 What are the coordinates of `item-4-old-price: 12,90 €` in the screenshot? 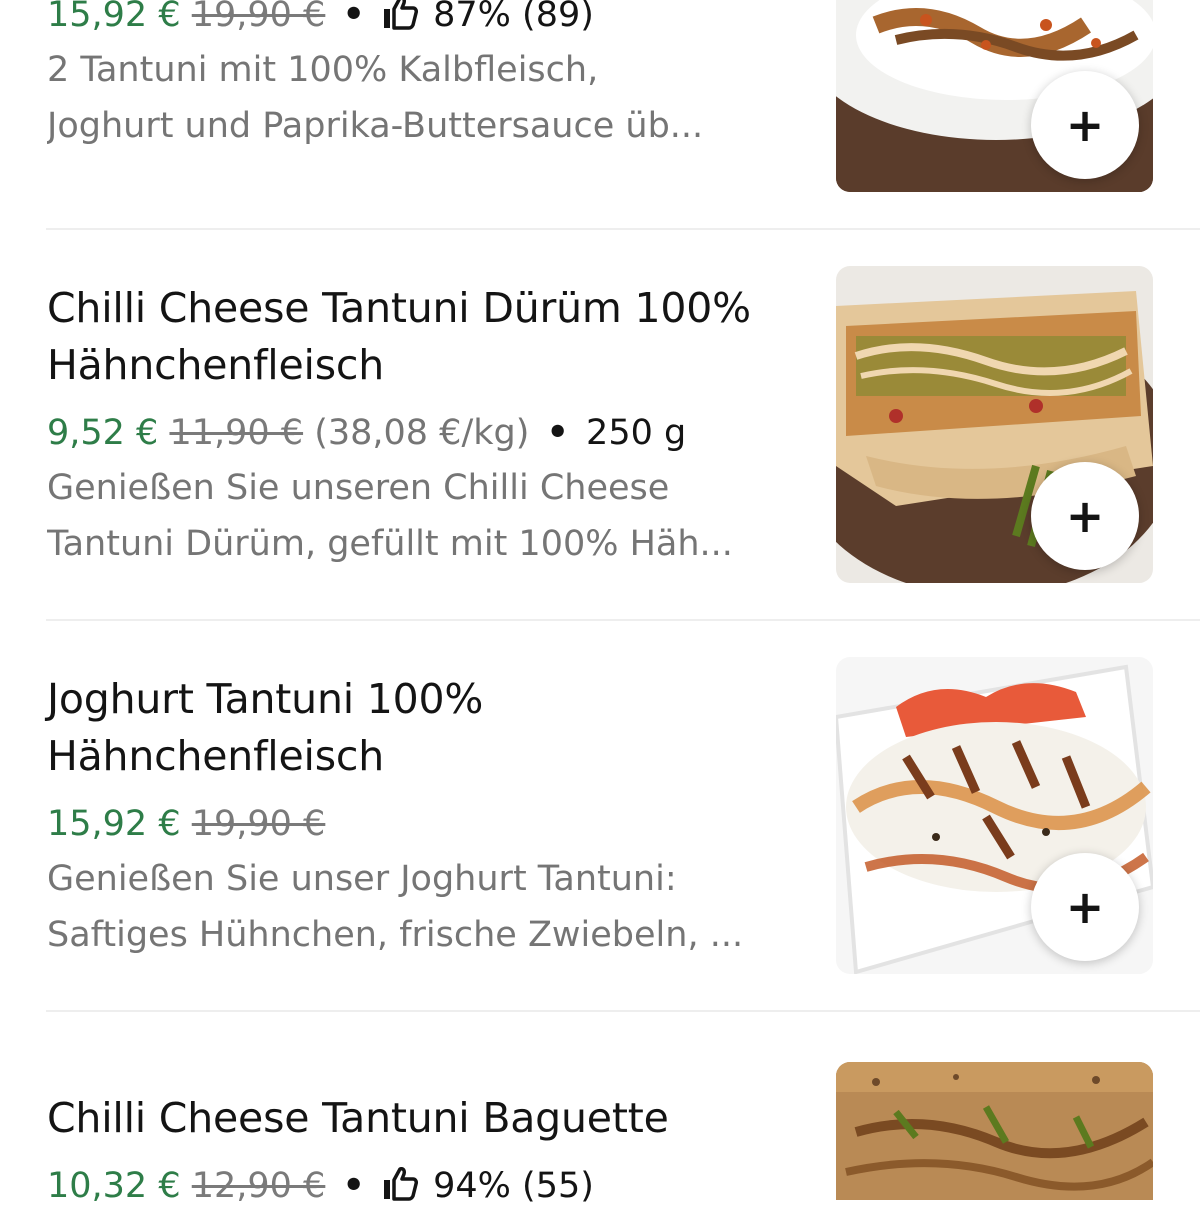 It's located at (258, 1186).